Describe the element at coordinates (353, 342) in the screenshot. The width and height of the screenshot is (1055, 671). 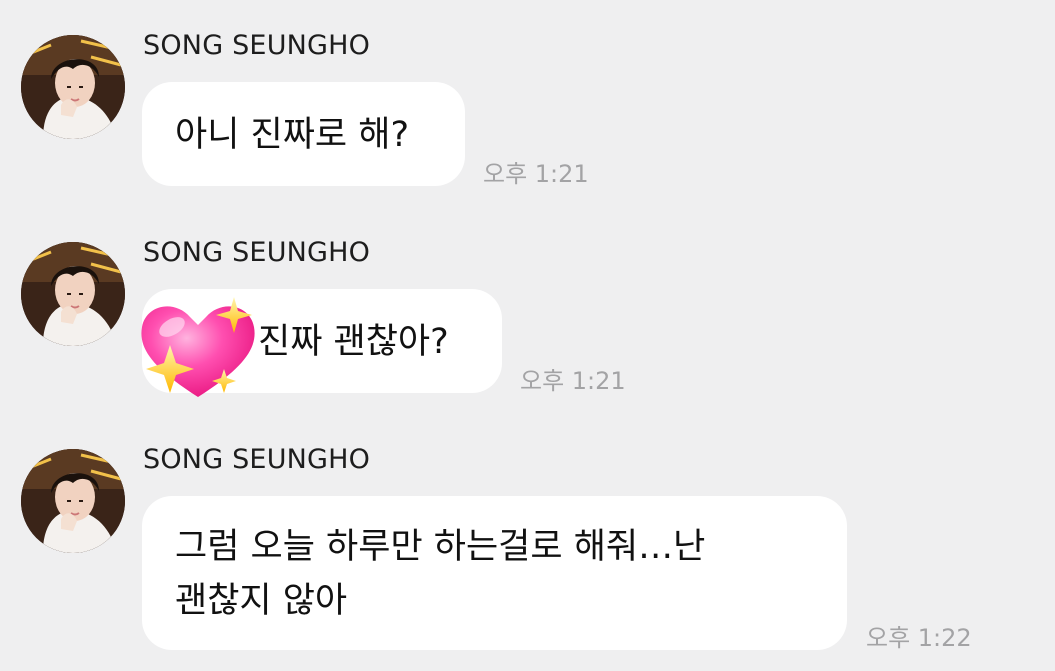
I see `message-text: 진짜 괜찮아?` at that location.